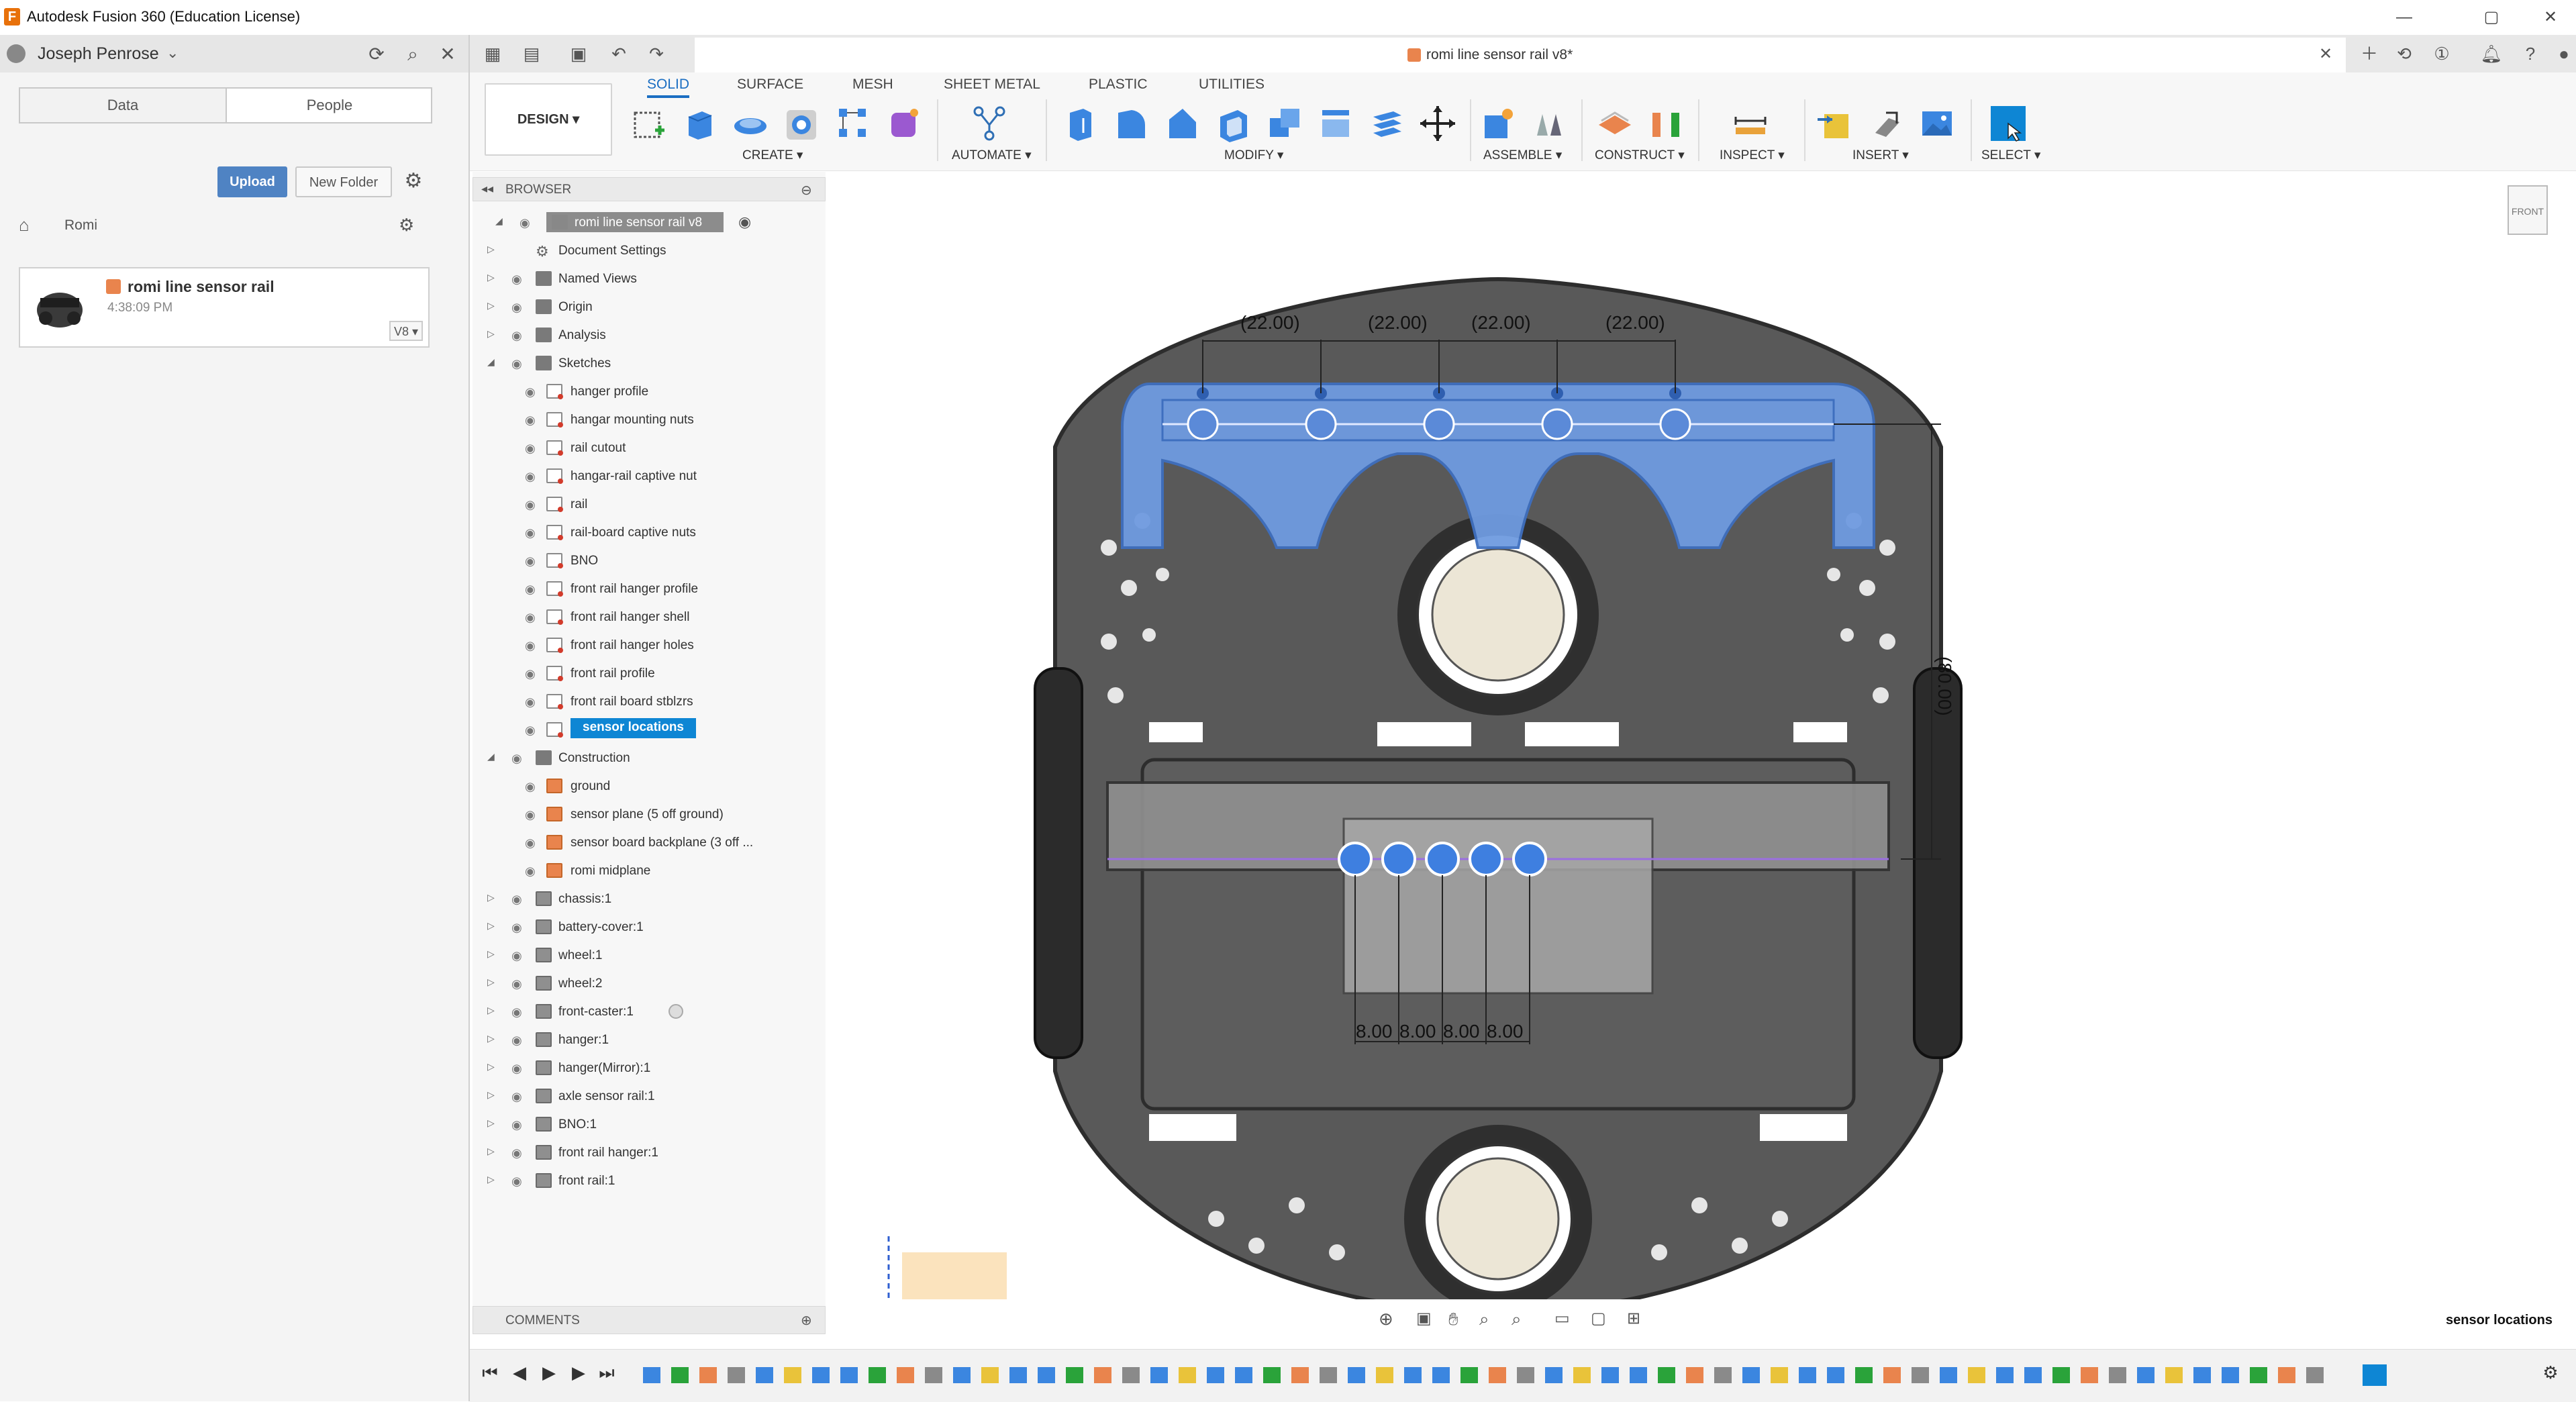  What do you see at coordinates (1944, 686) in the screenshot?
I see `dimension-label-vertical: (80.00)` at bounding box center [1944, 686].